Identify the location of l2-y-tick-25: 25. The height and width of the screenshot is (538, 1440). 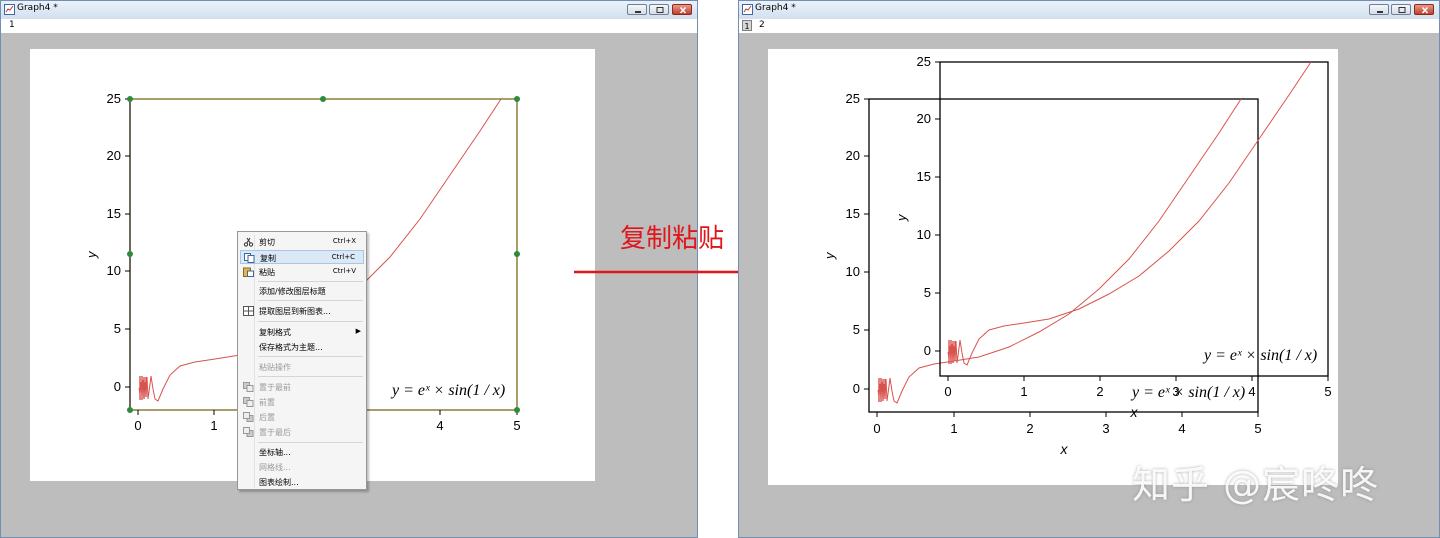
(924, 61).